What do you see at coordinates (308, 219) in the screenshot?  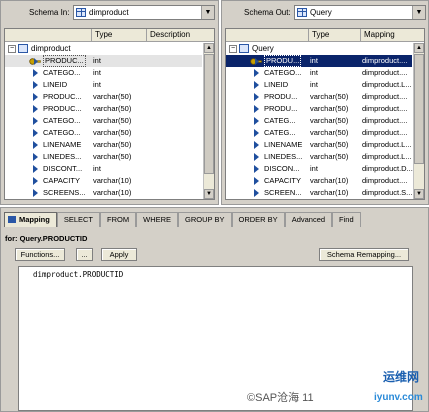 I see `tab-advanced: Advanced` at bounding box center [308, 219].